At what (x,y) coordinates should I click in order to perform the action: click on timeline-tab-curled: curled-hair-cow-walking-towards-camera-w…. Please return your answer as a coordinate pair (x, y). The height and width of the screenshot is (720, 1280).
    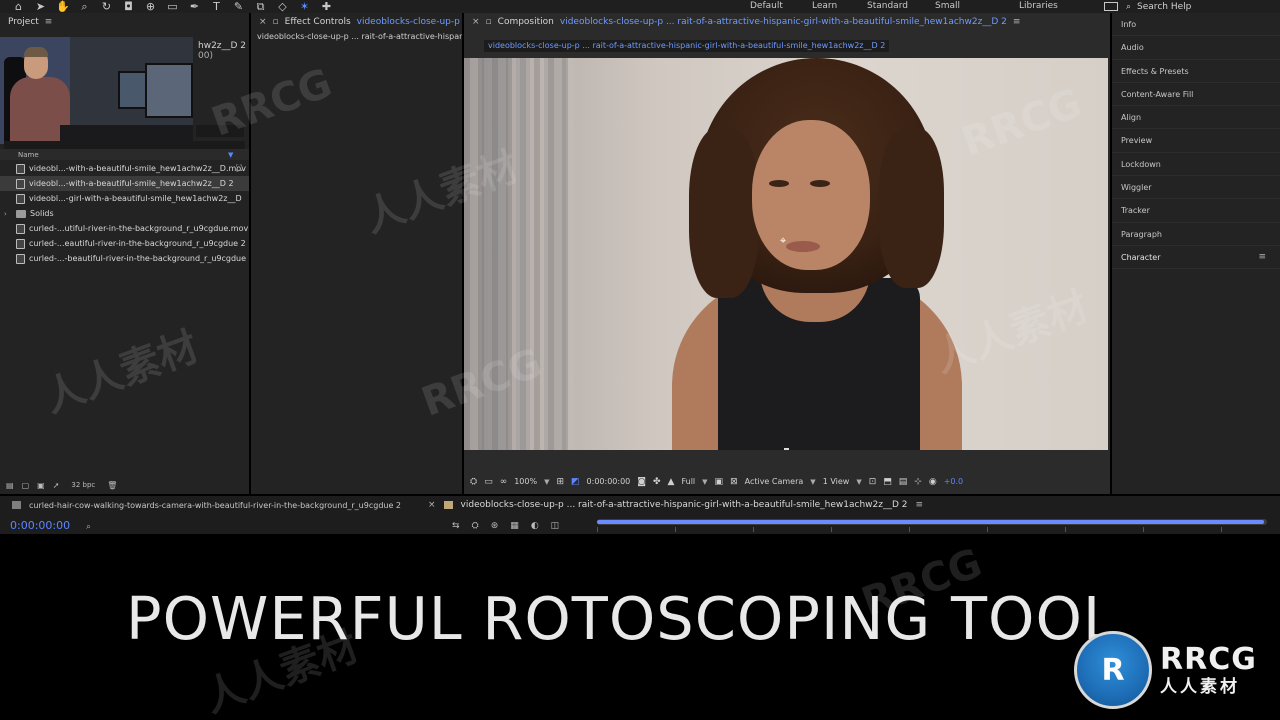
    Looking at the image, I should click on (200, 505).